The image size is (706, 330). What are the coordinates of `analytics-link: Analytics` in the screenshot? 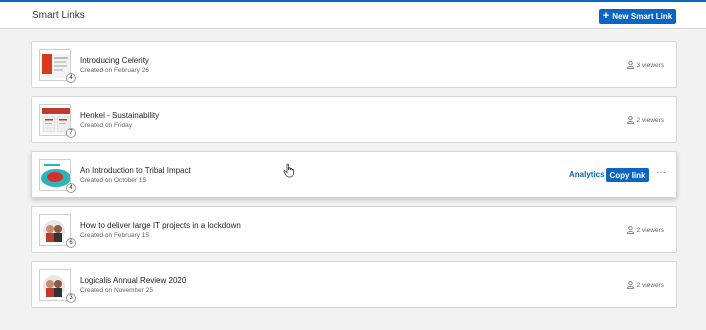 It's located at (587, 174).